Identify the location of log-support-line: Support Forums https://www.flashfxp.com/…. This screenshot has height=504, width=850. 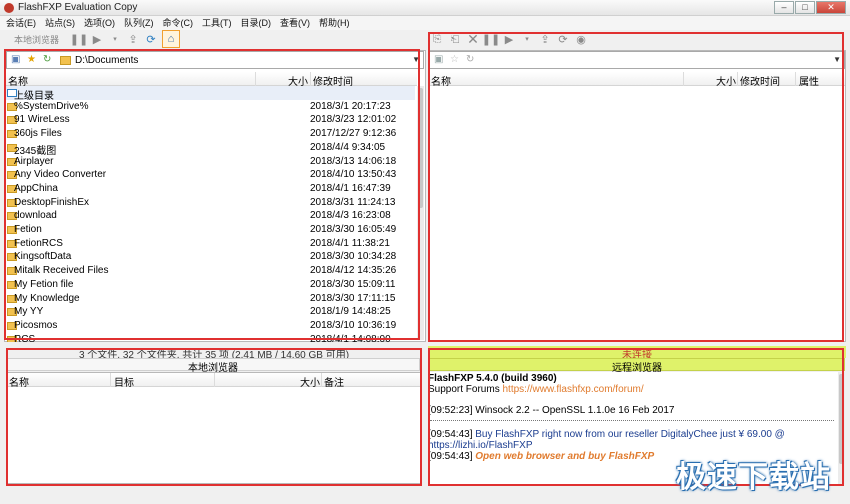
(537, 389).